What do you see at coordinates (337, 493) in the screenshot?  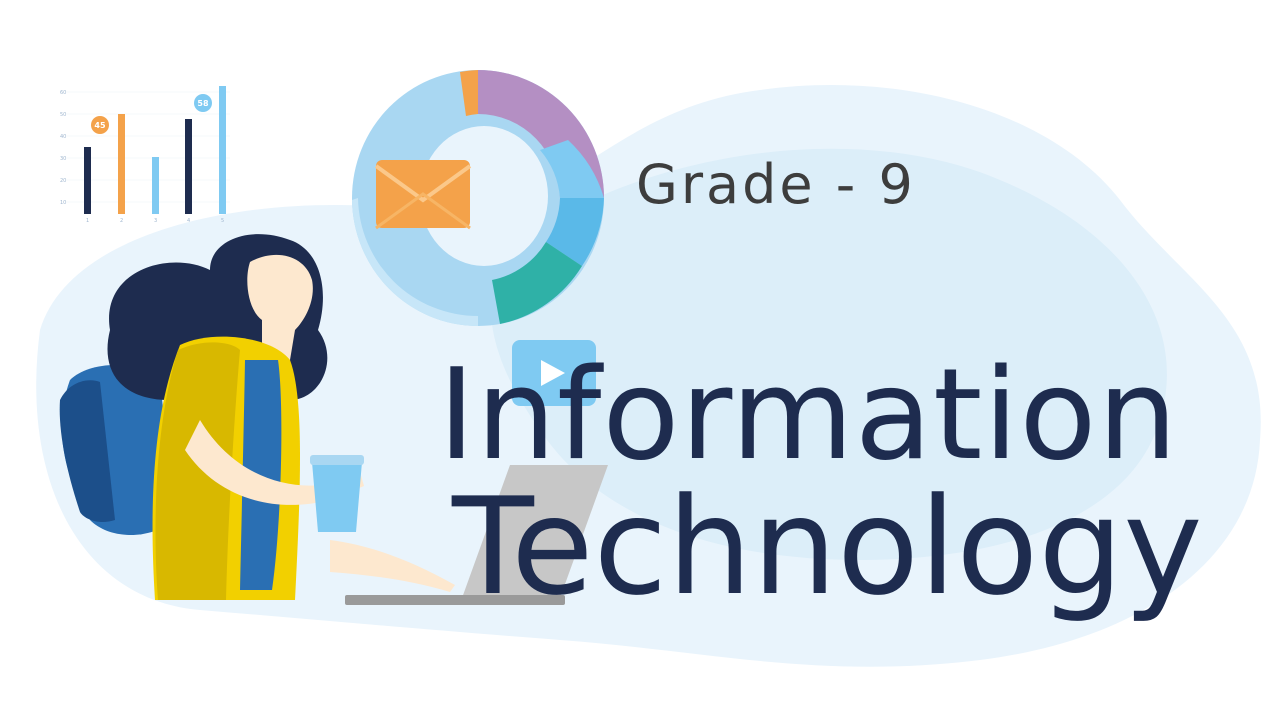 I see `coffee-cup-icon` at bounding box center [337, 493].